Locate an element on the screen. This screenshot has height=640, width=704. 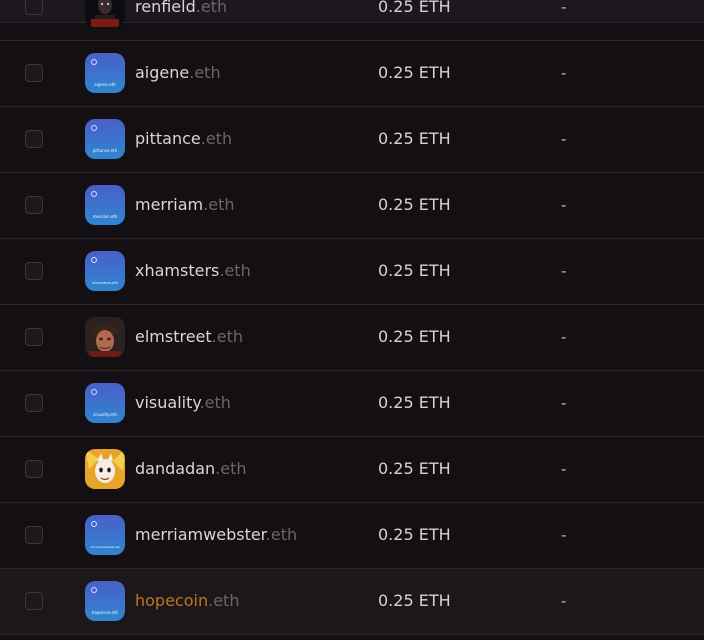
cartoon-character-icon is located at coordinates (105, 469).